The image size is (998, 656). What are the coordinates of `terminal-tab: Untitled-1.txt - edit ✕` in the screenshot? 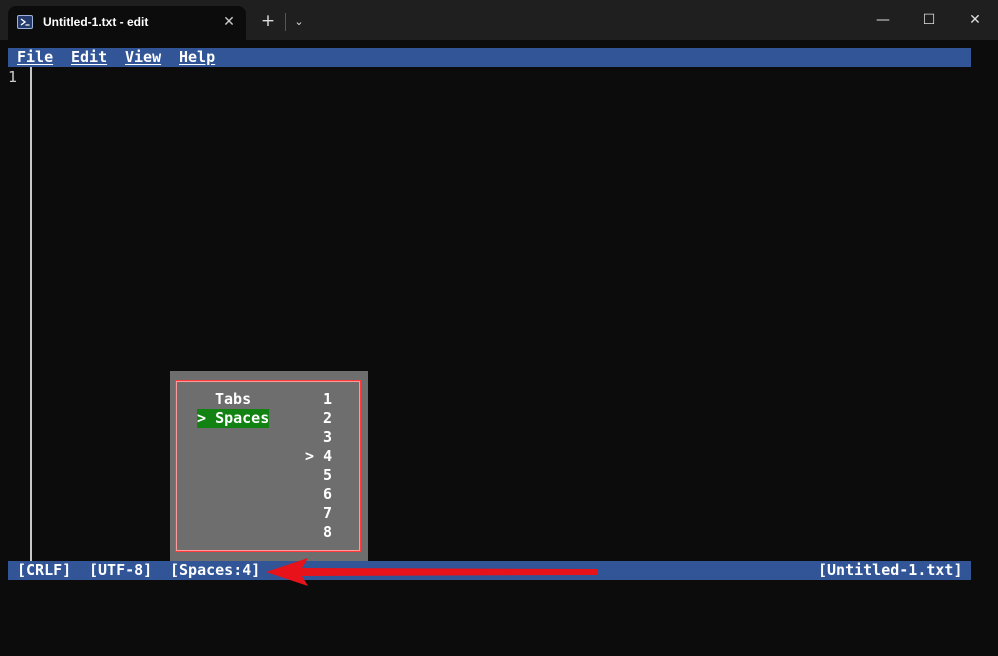 It's located at (127, 23).